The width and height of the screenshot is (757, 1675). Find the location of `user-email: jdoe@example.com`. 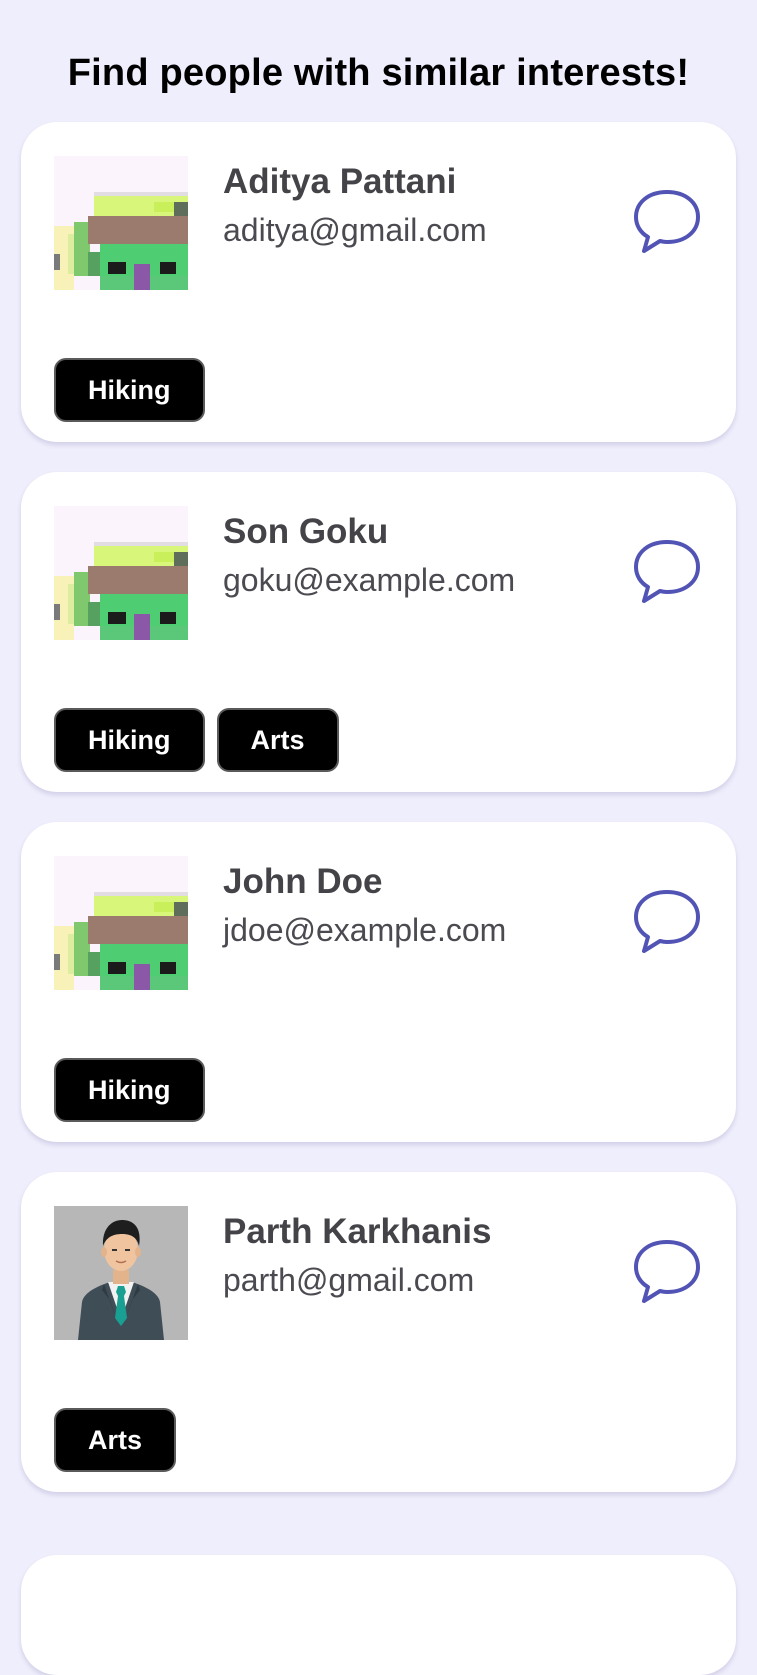

user-email: jdoe@example.com is located at coordinates (365, 930).